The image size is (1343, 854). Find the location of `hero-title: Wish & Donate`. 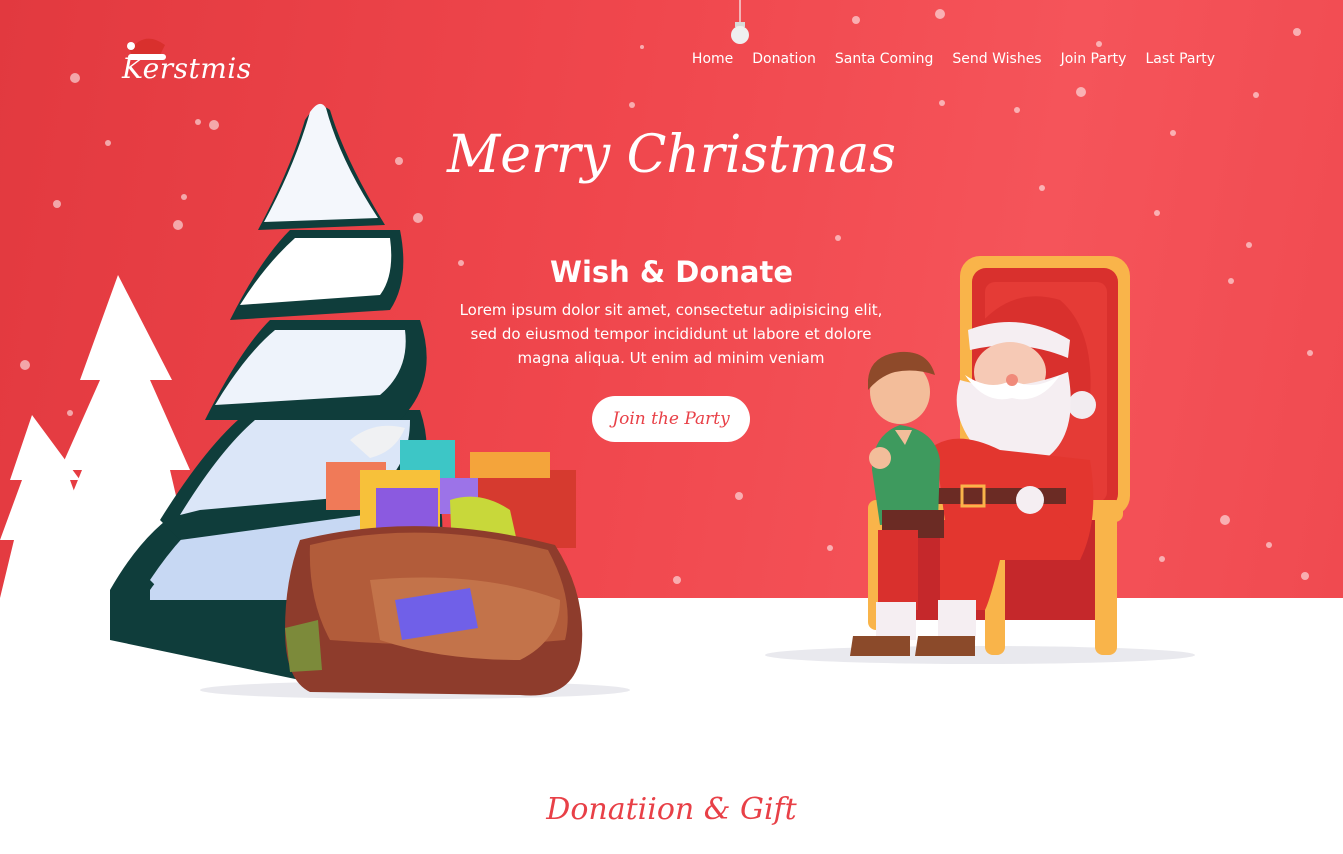

hero-title: Wish & Donate is located at coordinates (671, 272).